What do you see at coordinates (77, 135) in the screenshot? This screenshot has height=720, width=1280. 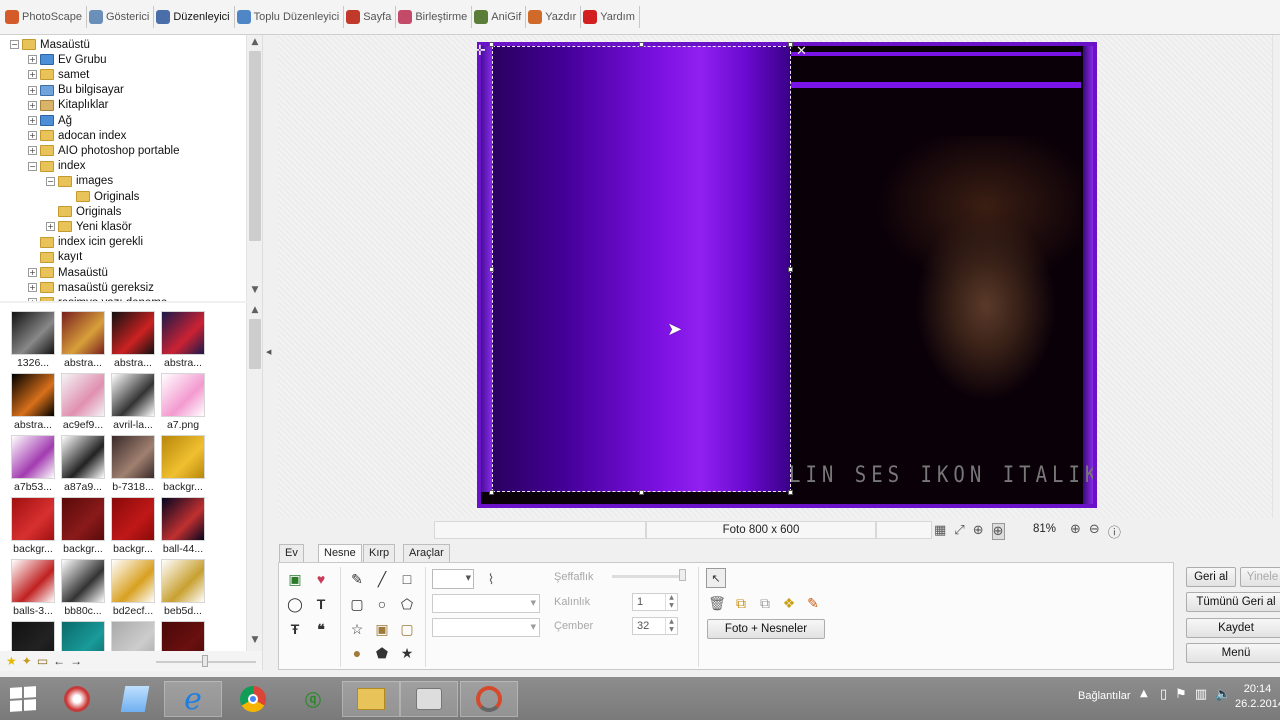 I see `tree-item: + adocan index` at bounding box center [77, 135].